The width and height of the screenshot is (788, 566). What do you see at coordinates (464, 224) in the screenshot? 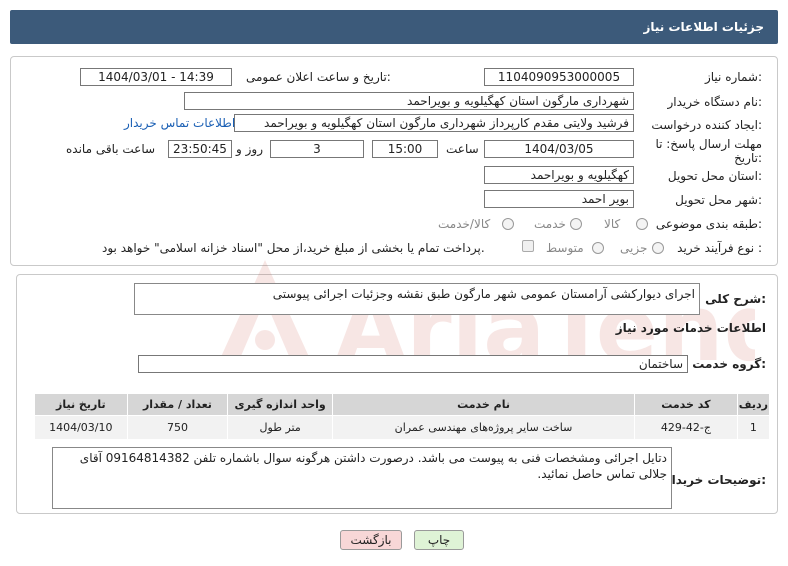
I see `category-option-goods-service: کالا/خدمت` at bounding box center [464, 224].